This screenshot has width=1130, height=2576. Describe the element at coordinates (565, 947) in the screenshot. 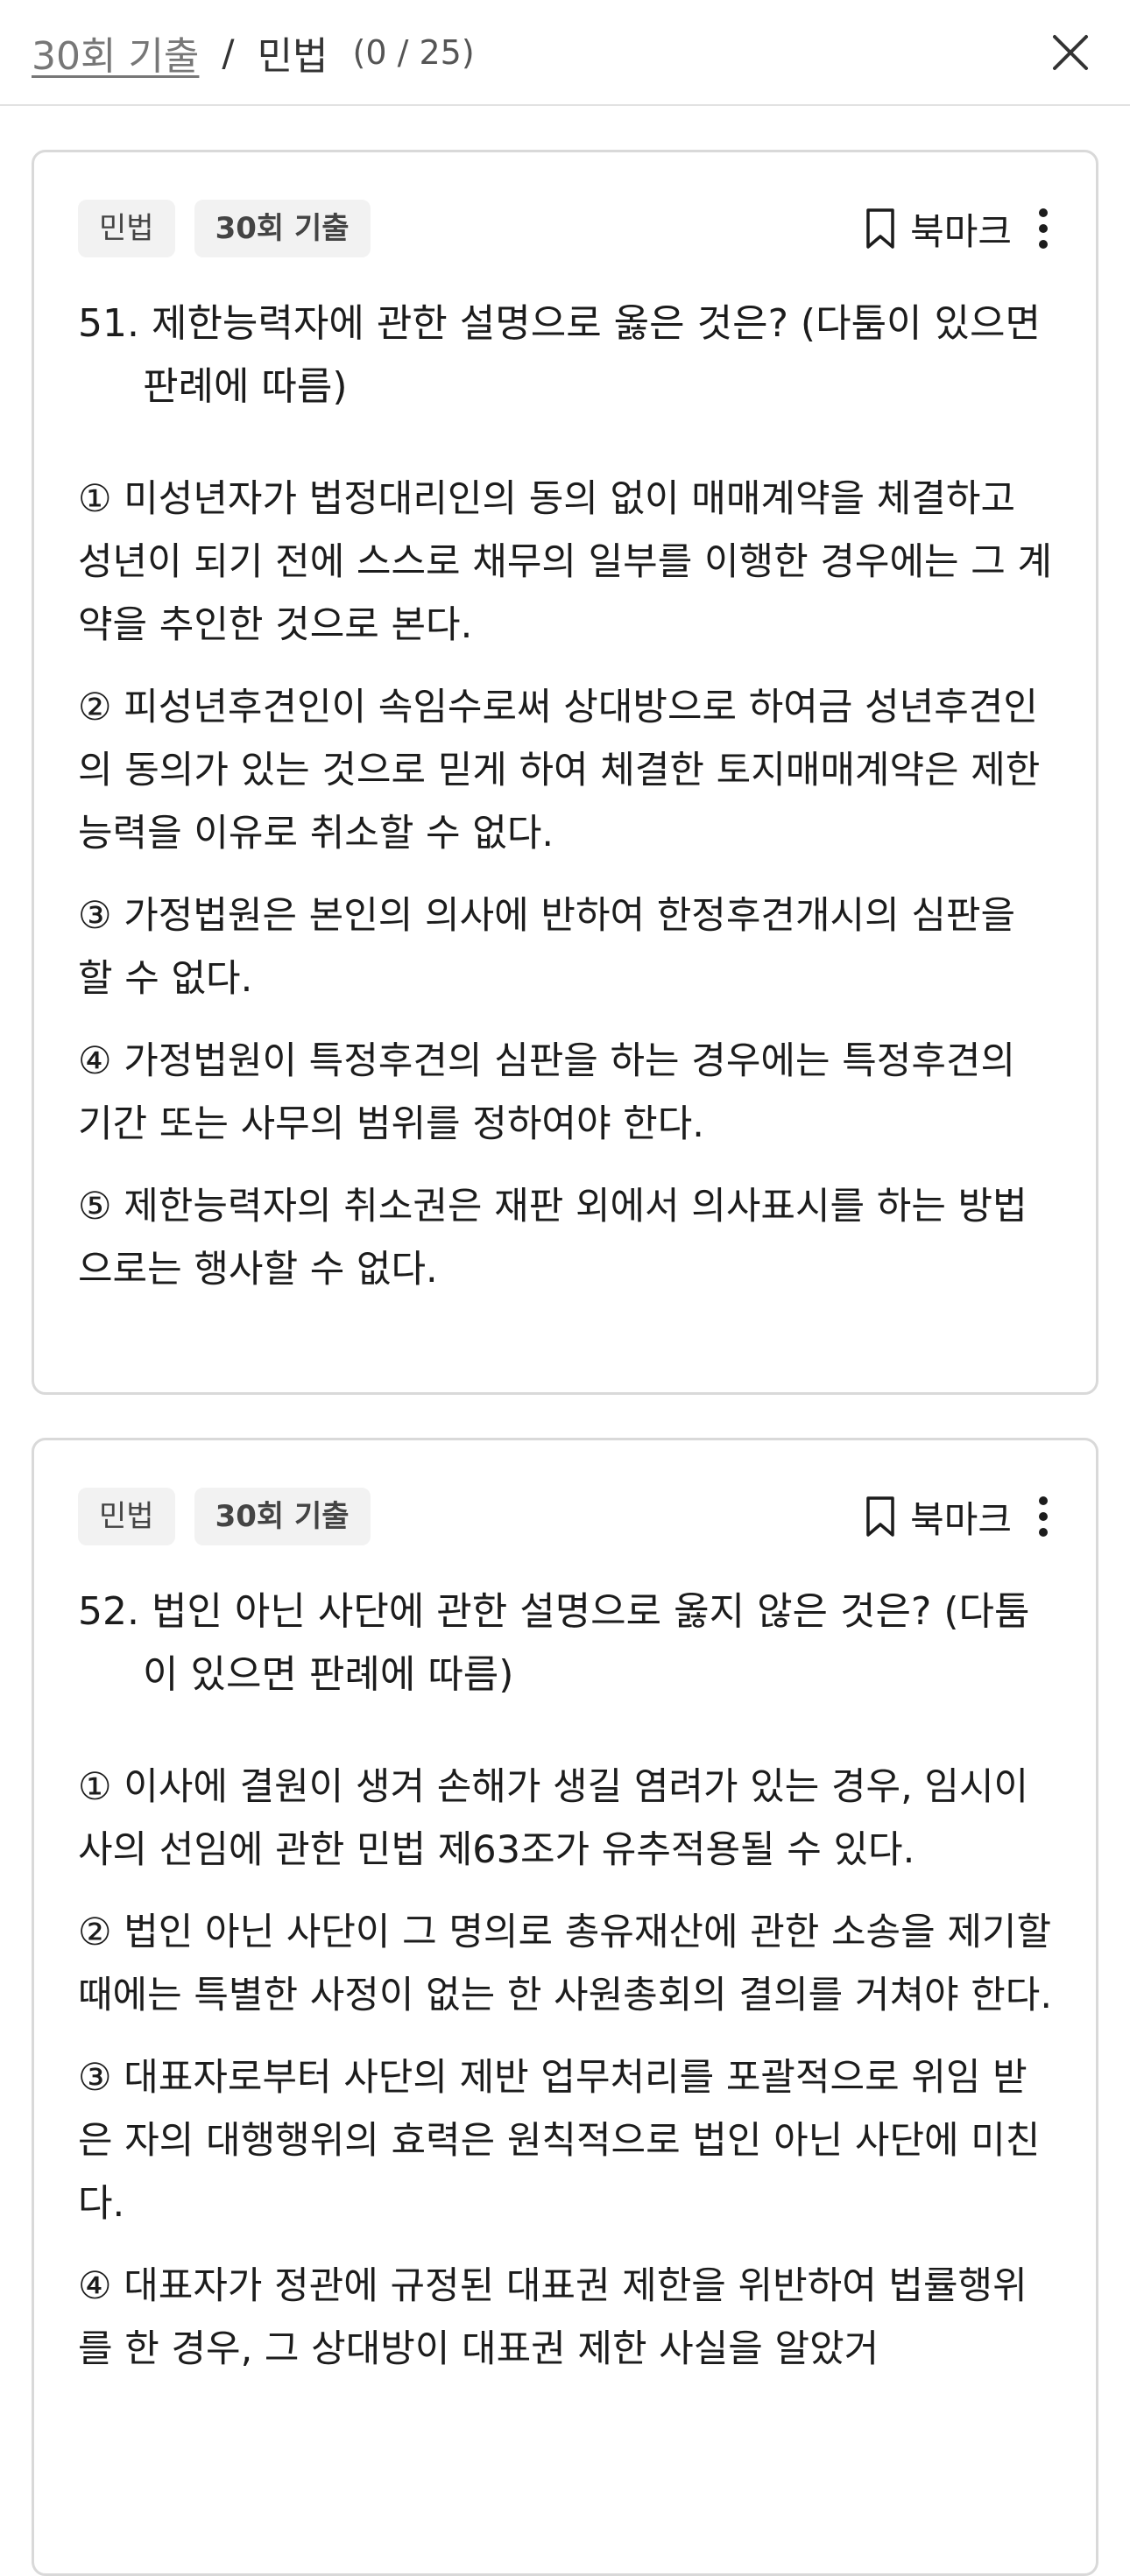

I see `answer-option-3: ③ 가정법원은 본인의 의사에 반하여 한정후견개시의 심판을 할 수 없다.` at that location.